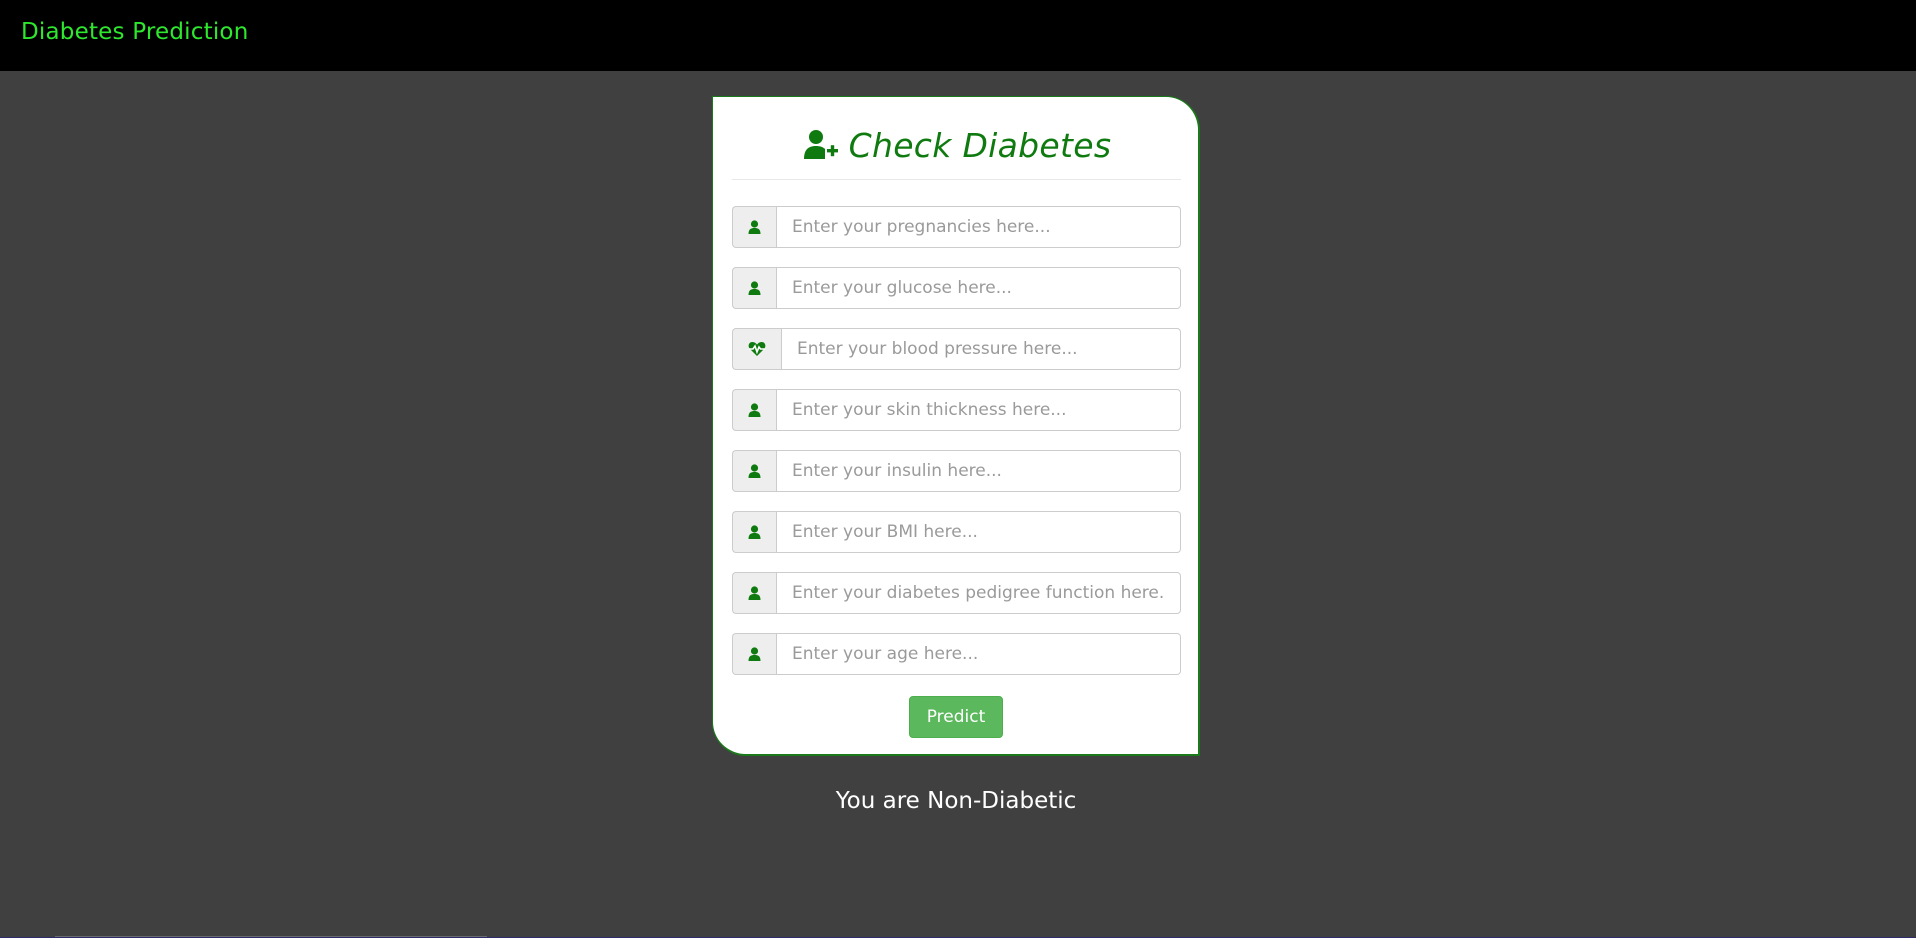  I want to click on user-plus-icon, so click(820, 144).